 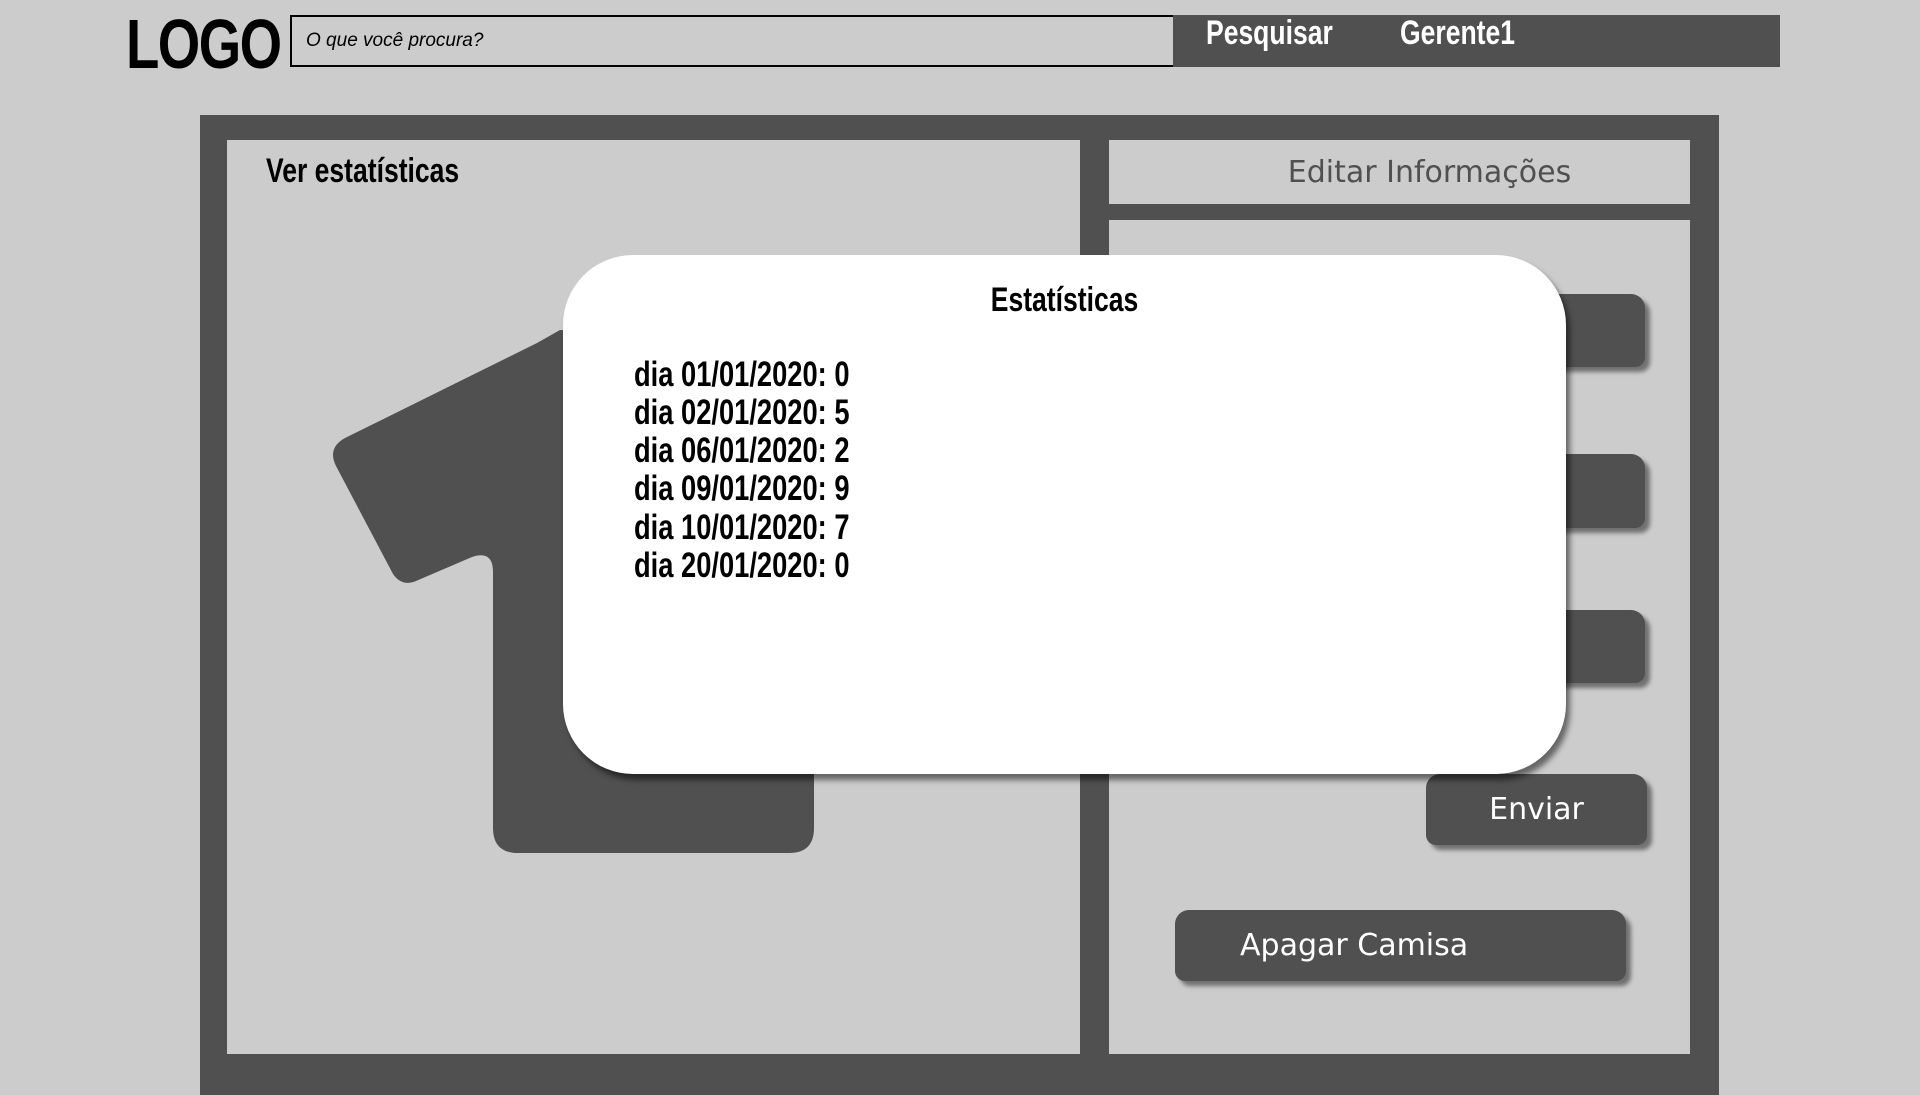 I want to click on send-button: Enviar, so click(x=1536, y=809).